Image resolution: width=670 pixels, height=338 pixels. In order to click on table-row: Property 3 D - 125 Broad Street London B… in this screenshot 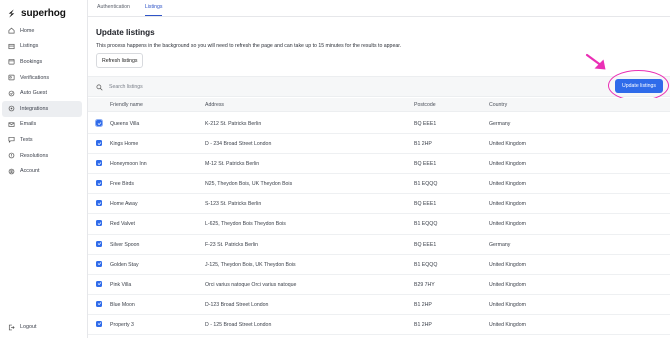, I will do `click(379, 325)`.